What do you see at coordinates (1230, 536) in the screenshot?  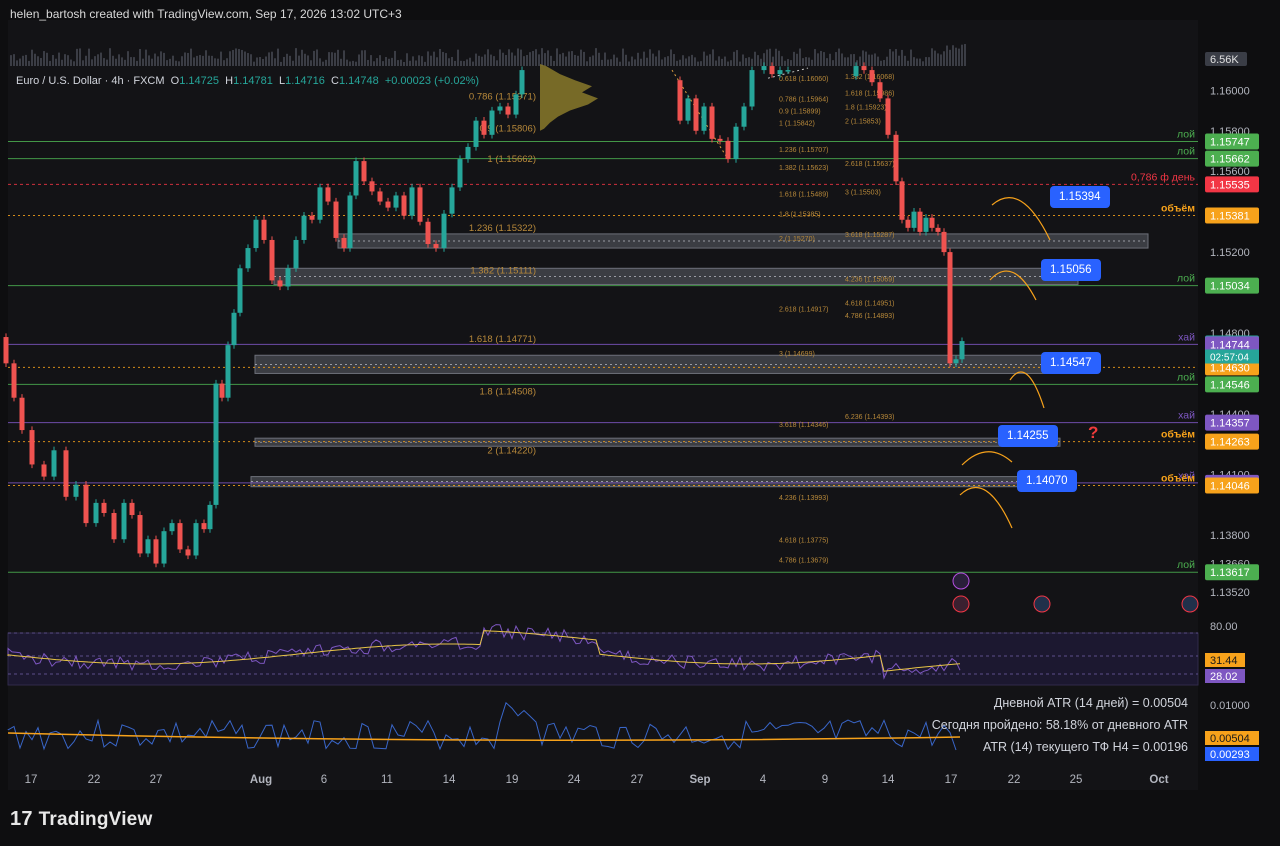 I see `price-axis-tick: 1.13800` at bounding box center [1230, 536].